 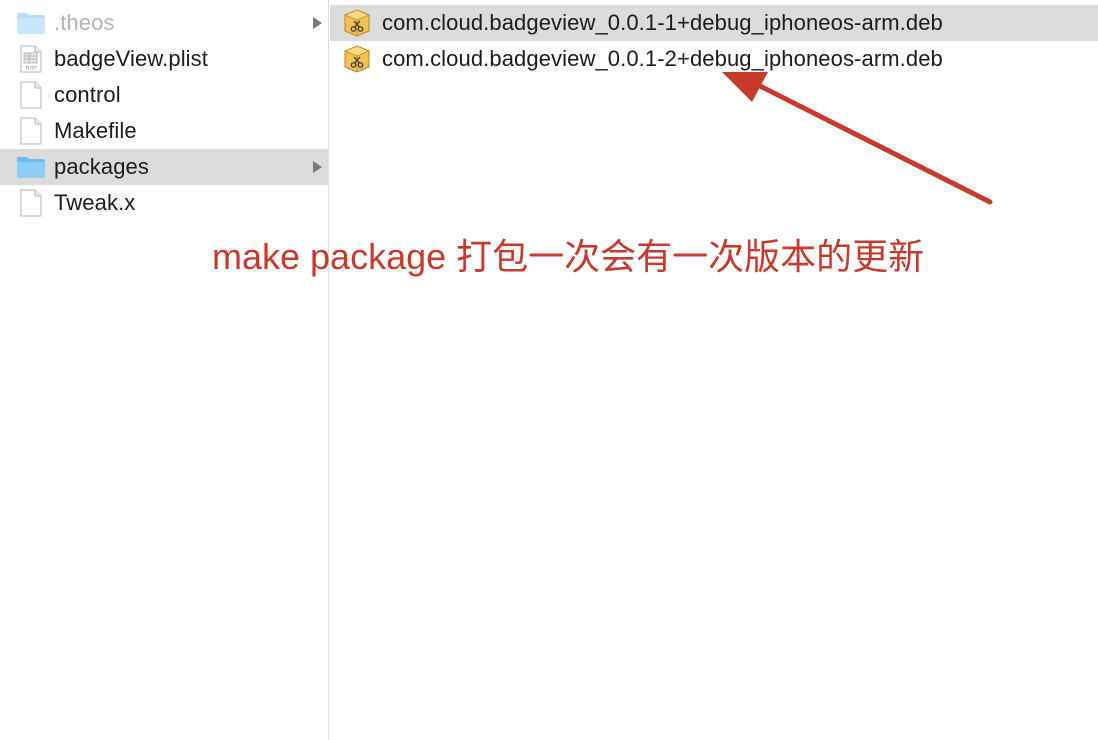 What do you see at coordinates (164, 95) in the screenshot?
I see `list-item-control: control` at bounding box center [164, 95].